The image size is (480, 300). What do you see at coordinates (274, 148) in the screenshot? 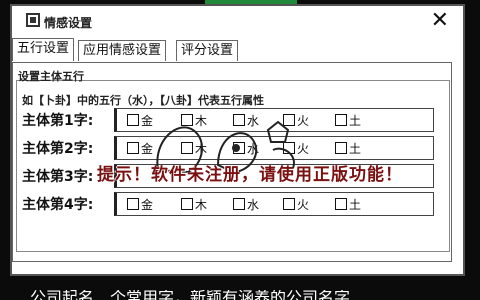
I see `row-options-2: 金 木 水 火 土` at bounding box center [274, 148].